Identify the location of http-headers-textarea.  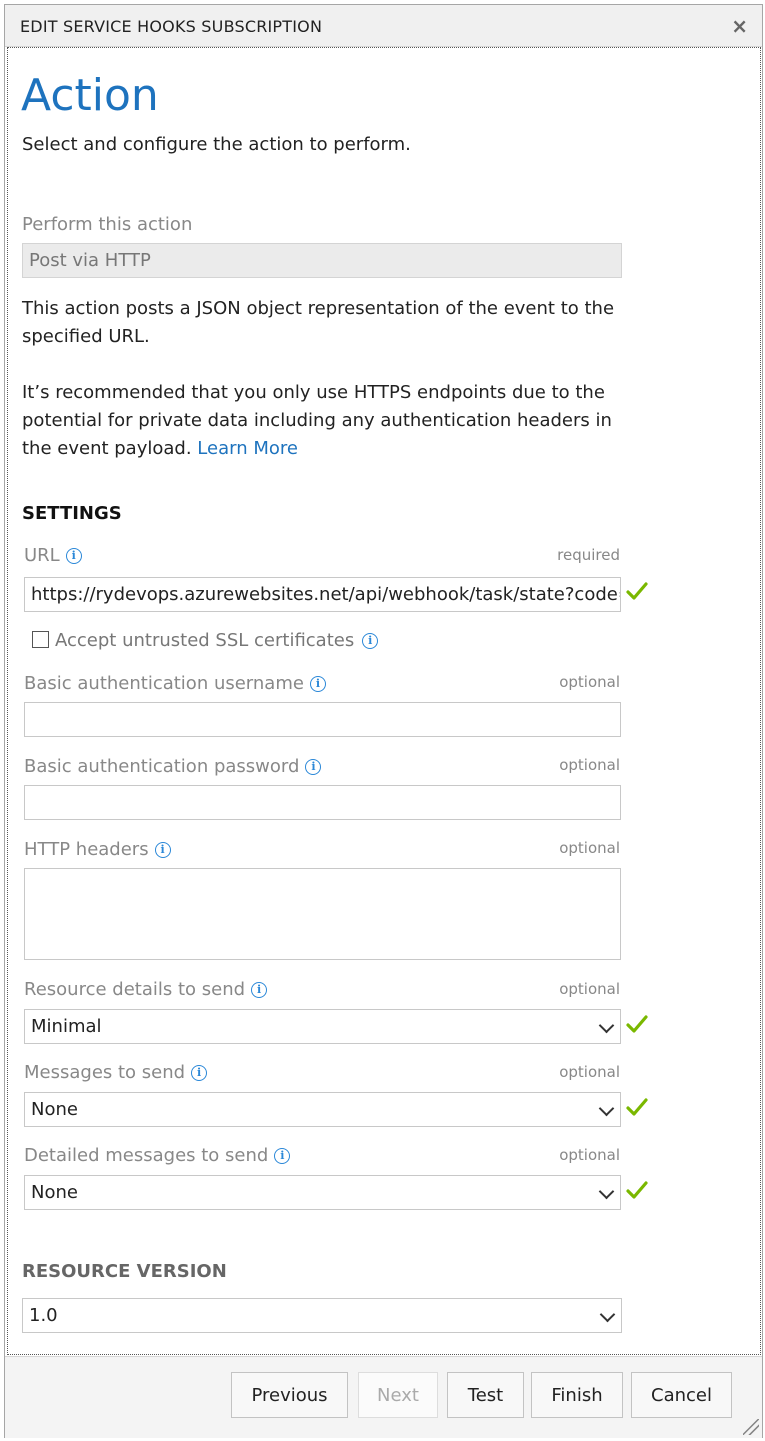
(322, 914).